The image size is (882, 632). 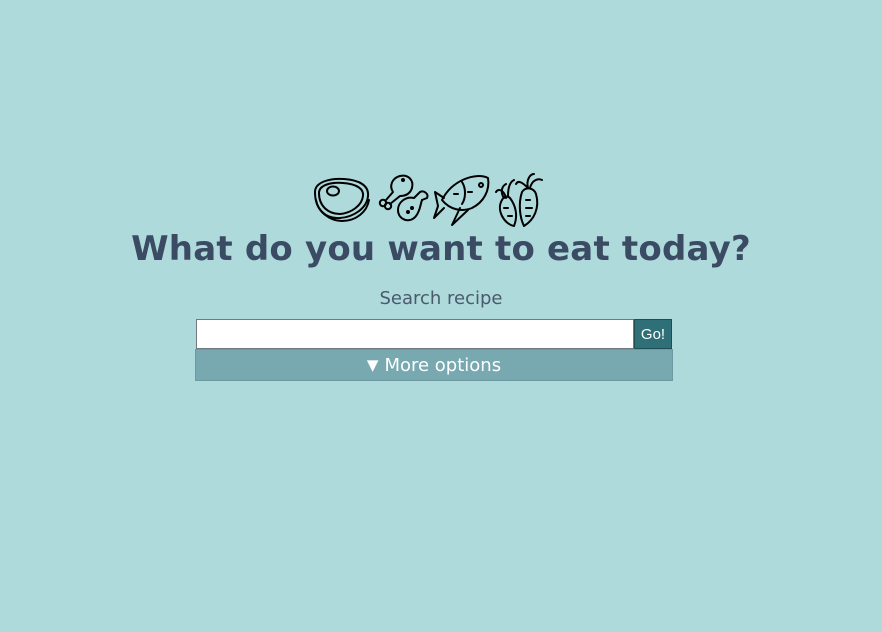 What do you see at coordinates (432, 199) in the screenshot?
I see `food-icons` at bounding box center [432, 199].